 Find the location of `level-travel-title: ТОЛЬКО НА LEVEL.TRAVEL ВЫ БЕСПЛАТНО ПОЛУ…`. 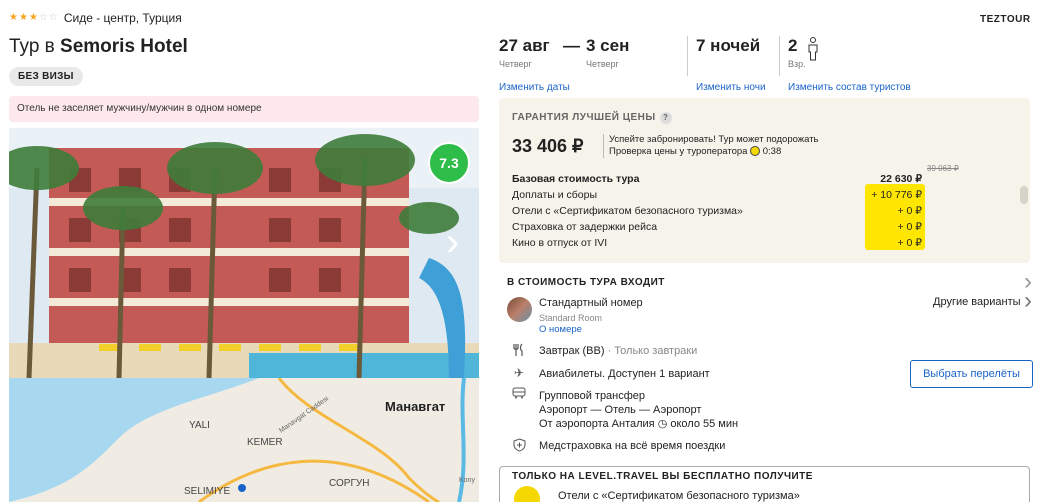

level-travel-title: ТОЛЬКО НА LEVEL.TRAVEL ВЫ БЕСПЛАТНО ПОЛУ… is located at coordinates (662, 476).